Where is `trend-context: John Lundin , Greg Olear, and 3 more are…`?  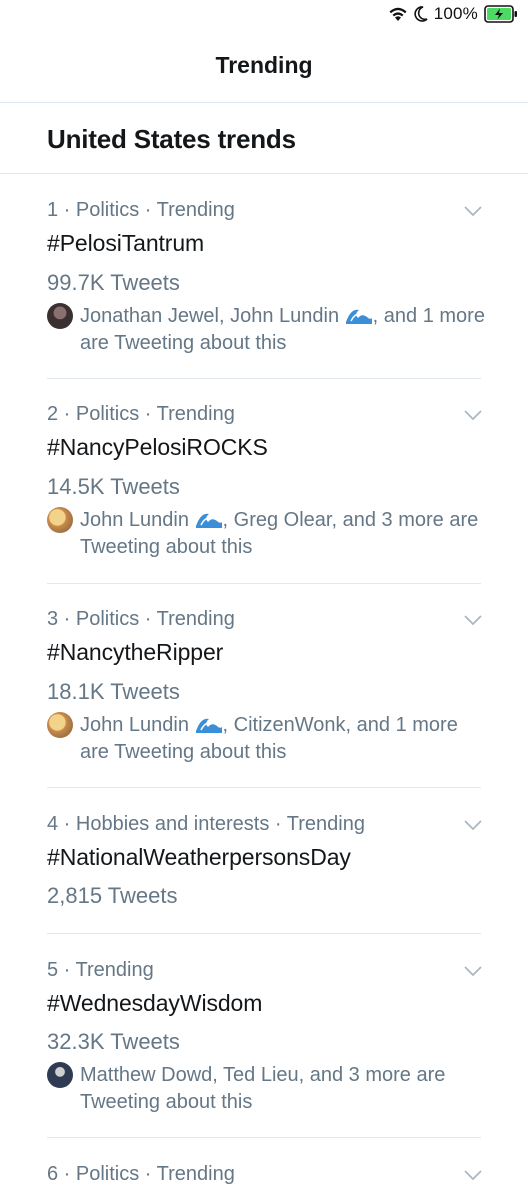
trend-context: John Lundin , Greg Olear, and 3 more are… is located at coordinates (285, 534).